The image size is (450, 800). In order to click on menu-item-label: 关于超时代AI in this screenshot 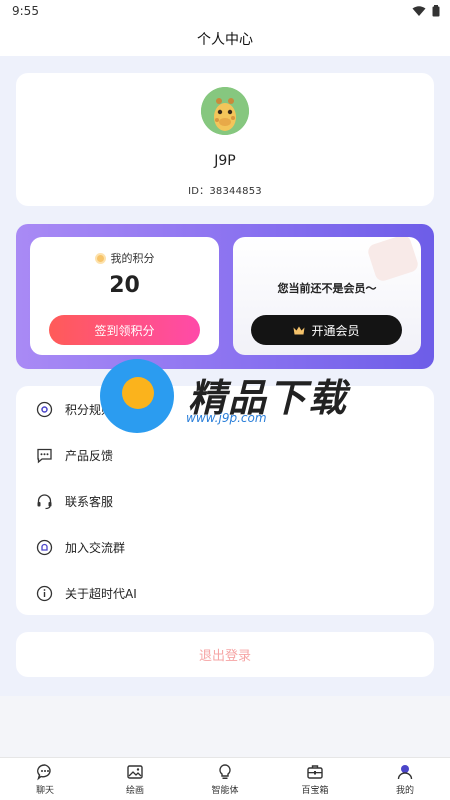, I will do `click(101, 593)`.